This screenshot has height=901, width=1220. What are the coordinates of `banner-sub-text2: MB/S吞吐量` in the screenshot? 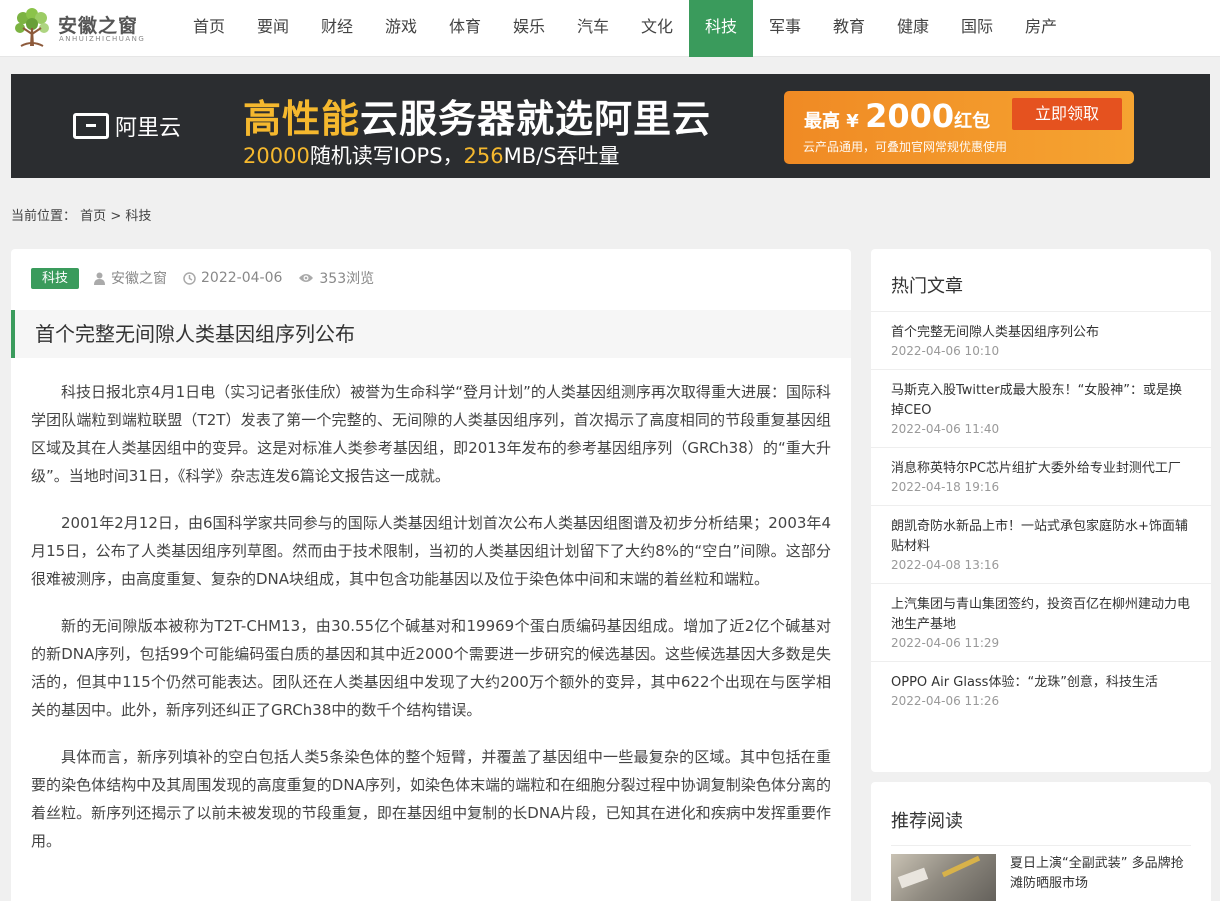 It's located at (561, 156).